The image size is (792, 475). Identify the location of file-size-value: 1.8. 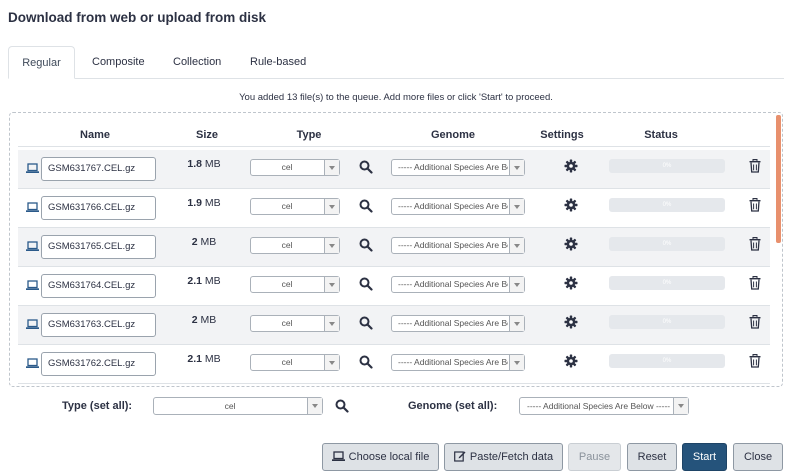
(194, 164).